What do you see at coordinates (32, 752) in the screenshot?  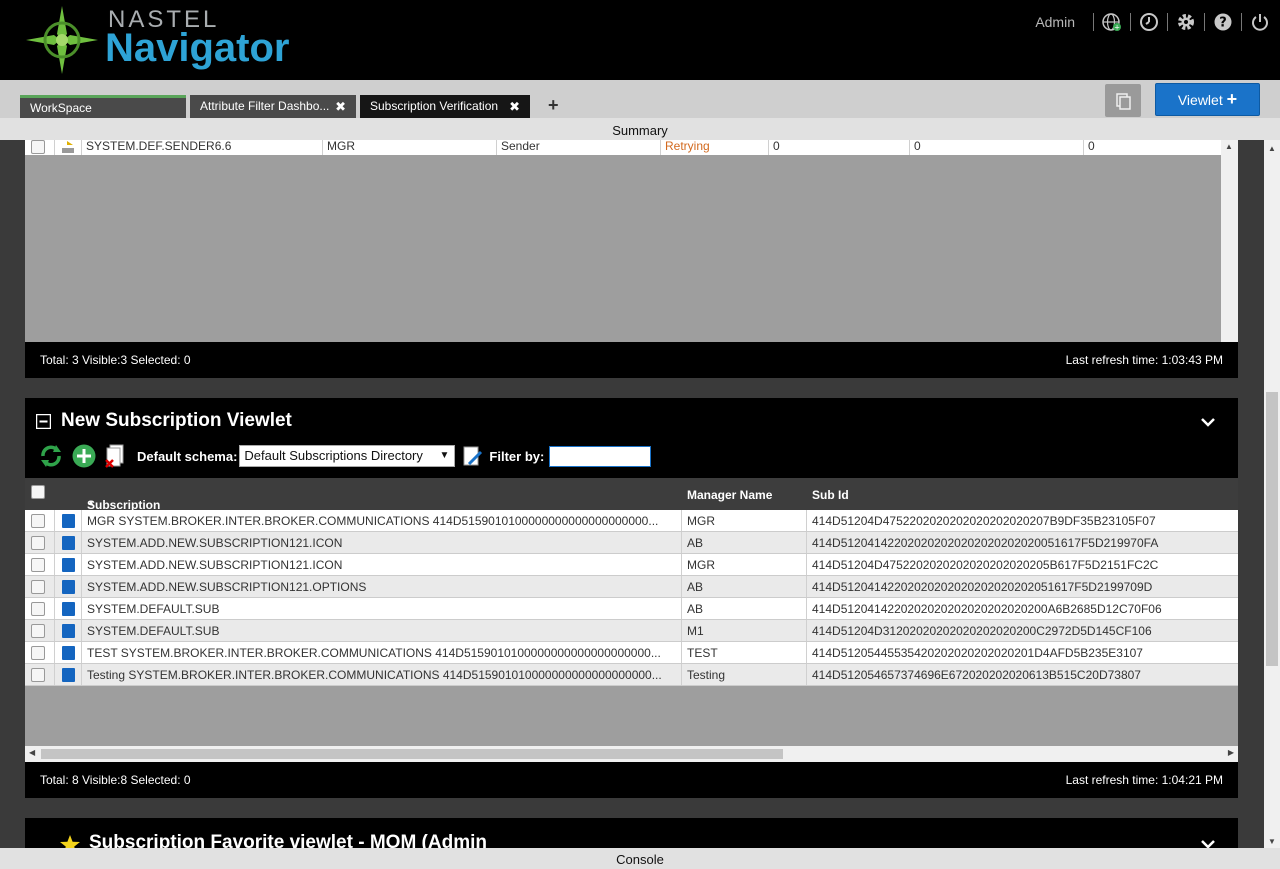 I see `scroll-left-icon: ◀` at bounding box center [32, 752].